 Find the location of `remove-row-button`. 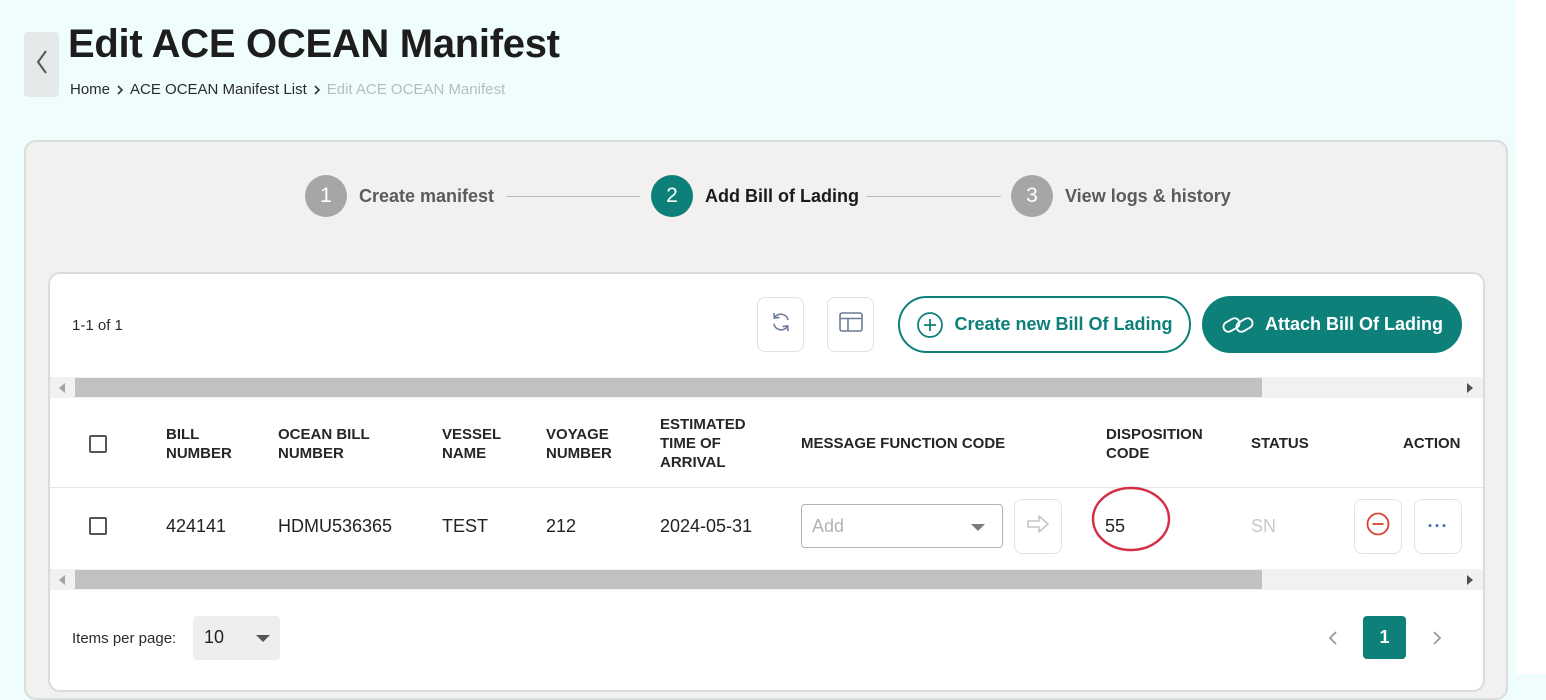

remove-row-button is located at coordinates (1378, 526).